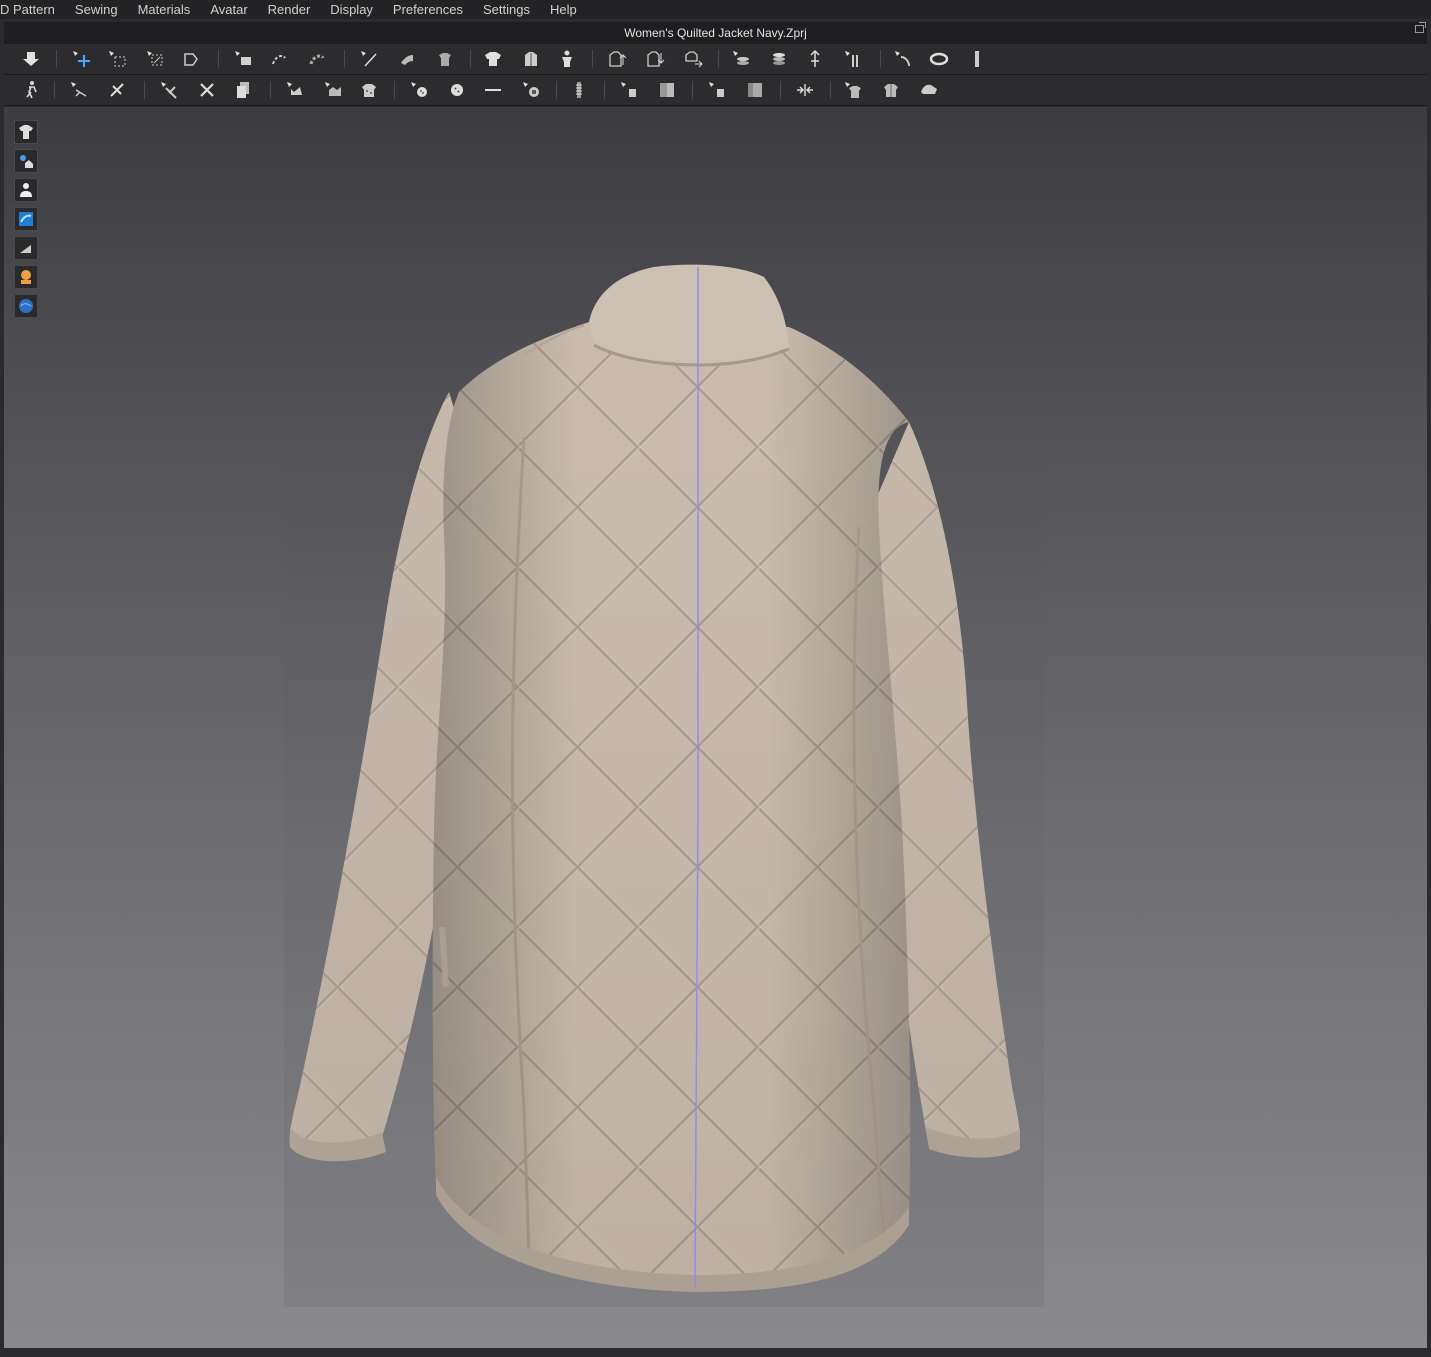  I want to click on avatar-display-button, so click(26, 190).